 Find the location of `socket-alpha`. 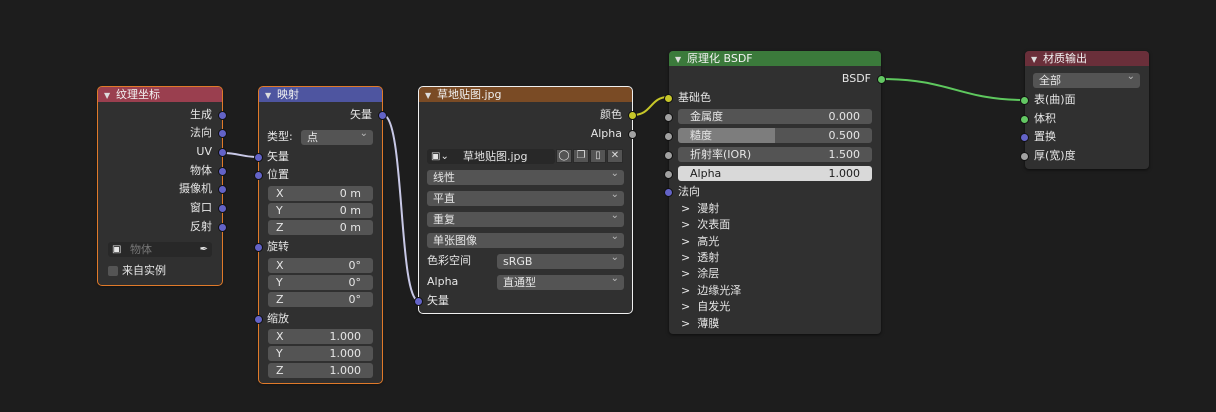

socket-alpha is located at coordinates (668, 174).